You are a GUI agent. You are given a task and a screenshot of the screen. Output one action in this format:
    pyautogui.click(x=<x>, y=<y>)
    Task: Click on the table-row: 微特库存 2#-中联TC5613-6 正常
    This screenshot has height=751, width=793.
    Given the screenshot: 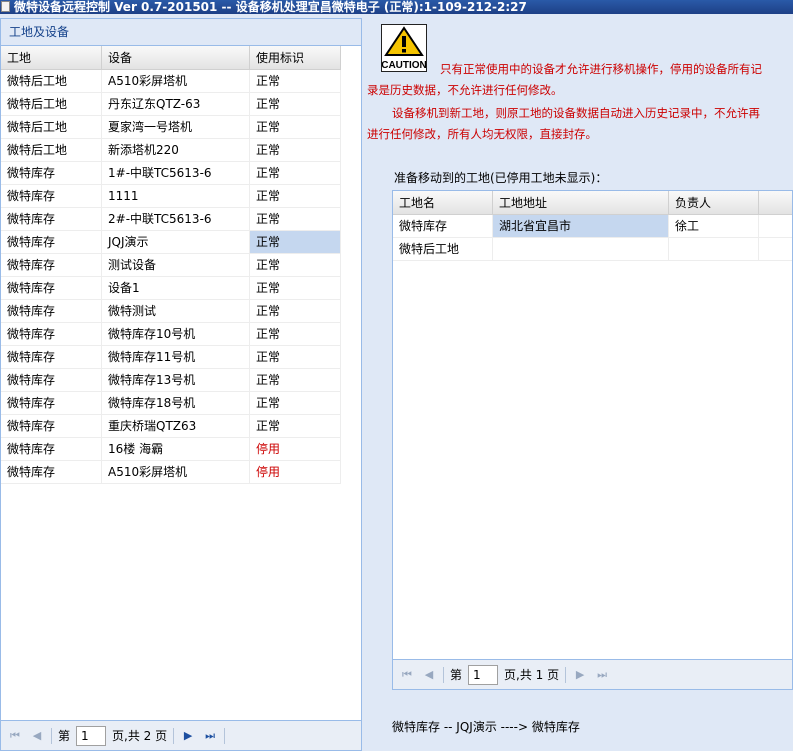 What is the action you would take?
    pyautogui.click(x=171, y=219)
    